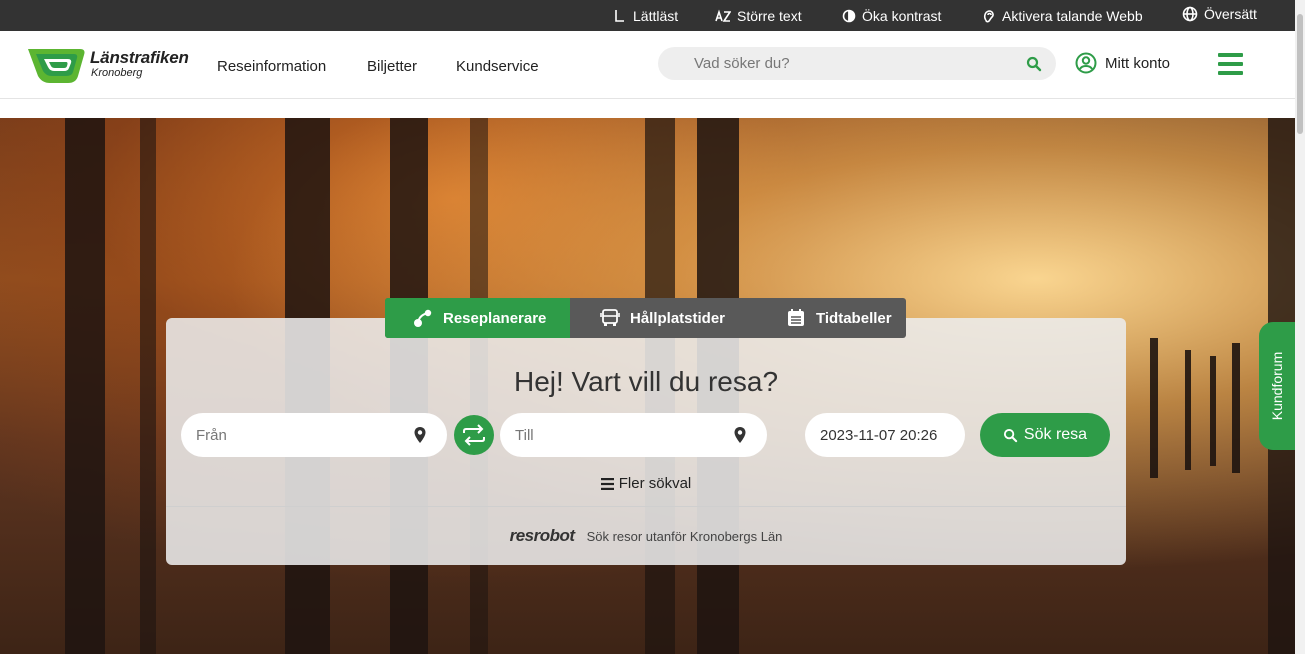  What do you see at coordinates (655, 483) in the screenshot?
I see `more-options-label: Fler sökval` at bounding box center [655, 483].